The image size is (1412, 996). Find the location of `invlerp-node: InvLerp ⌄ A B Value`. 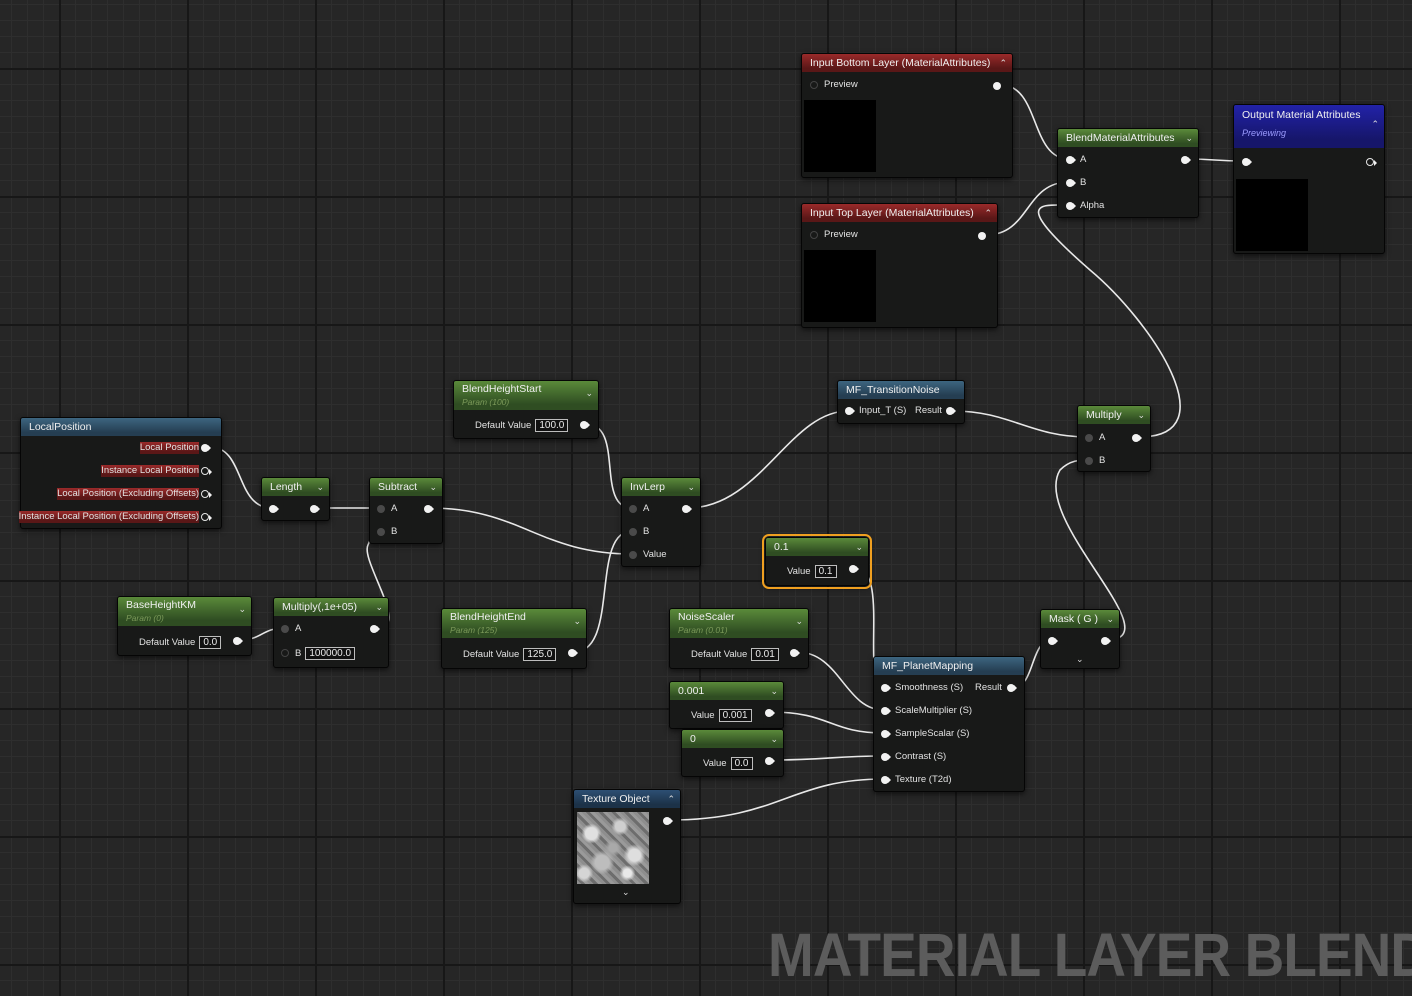

invlerp-node: InvLerp ⌄ A B Value is located at coordinates (661, 522).